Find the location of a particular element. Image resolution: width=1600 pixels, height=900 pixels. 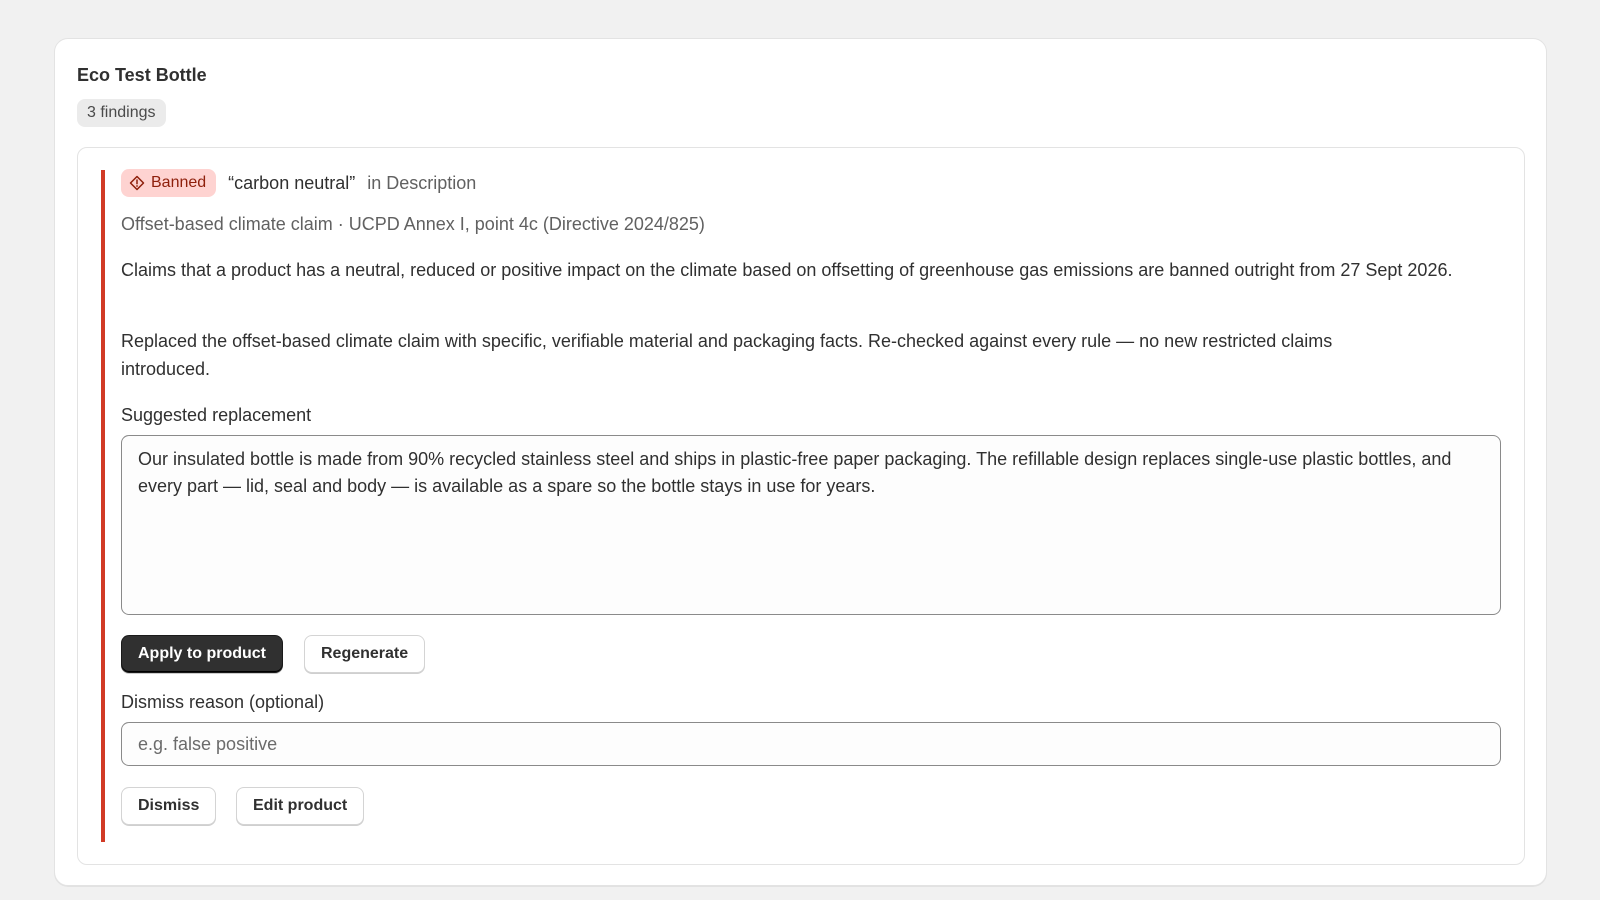

diamond-alert-icon is located at coordinates (137, 183).